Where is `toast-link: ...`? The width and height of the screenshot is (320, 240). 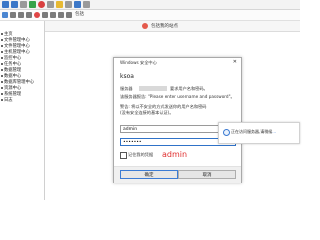
toast-link: ... is located at coordinates (274, 131).